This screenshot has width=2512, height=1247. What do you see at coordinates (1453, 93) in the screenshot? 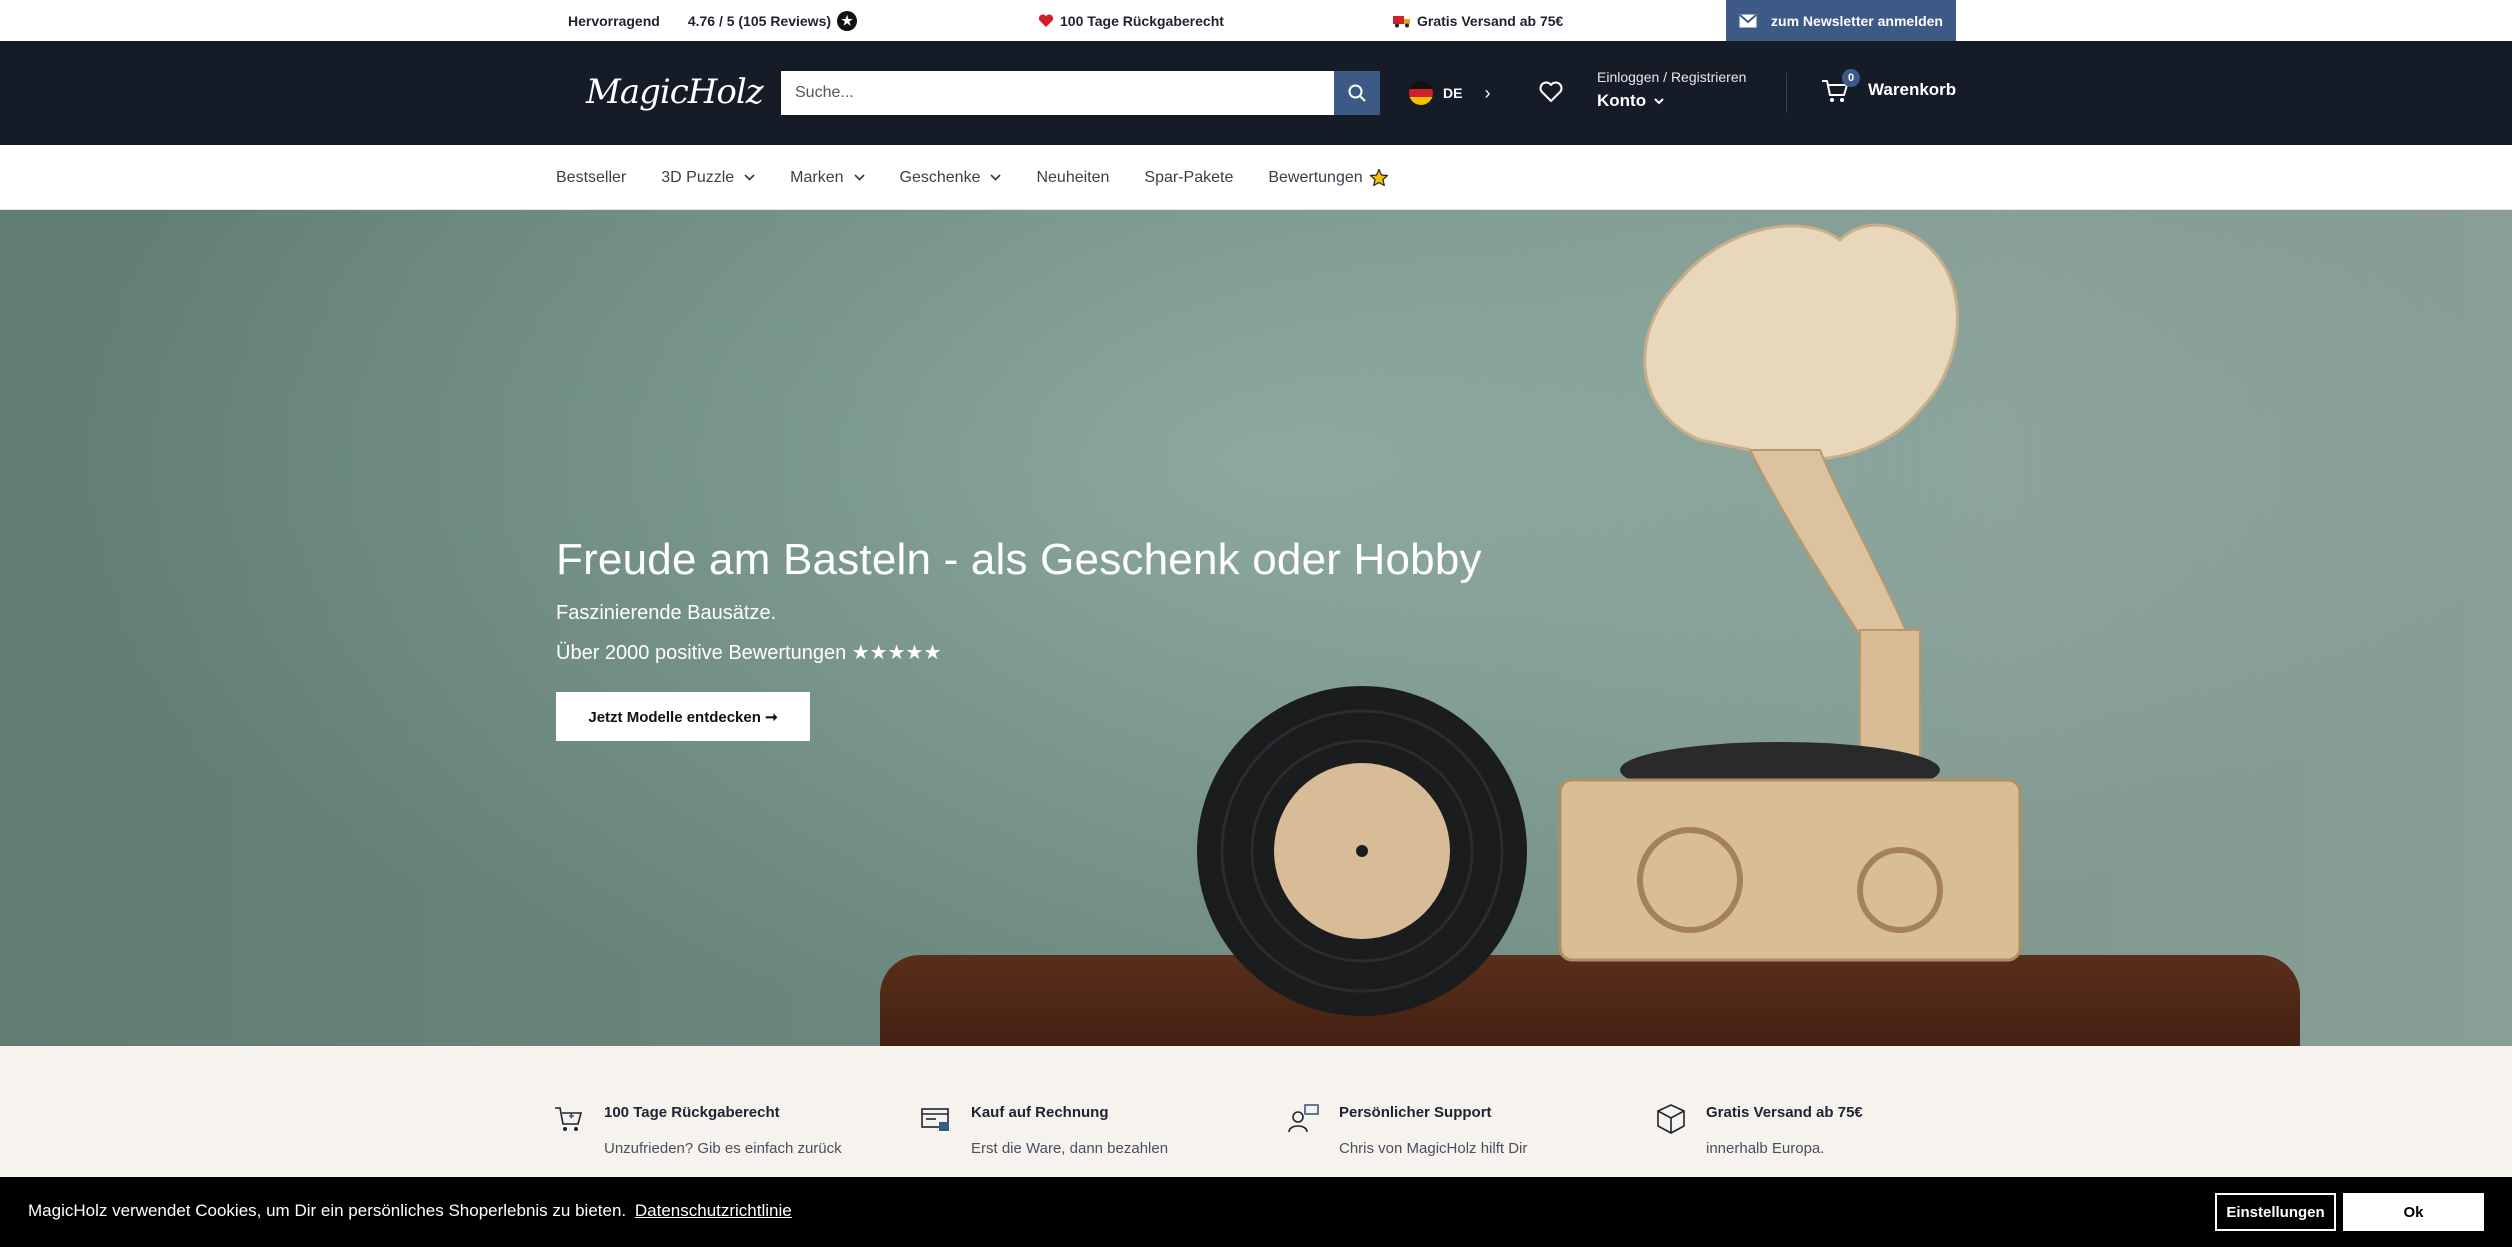
I see `language-code: DE` at bounding box center [1453, 93].